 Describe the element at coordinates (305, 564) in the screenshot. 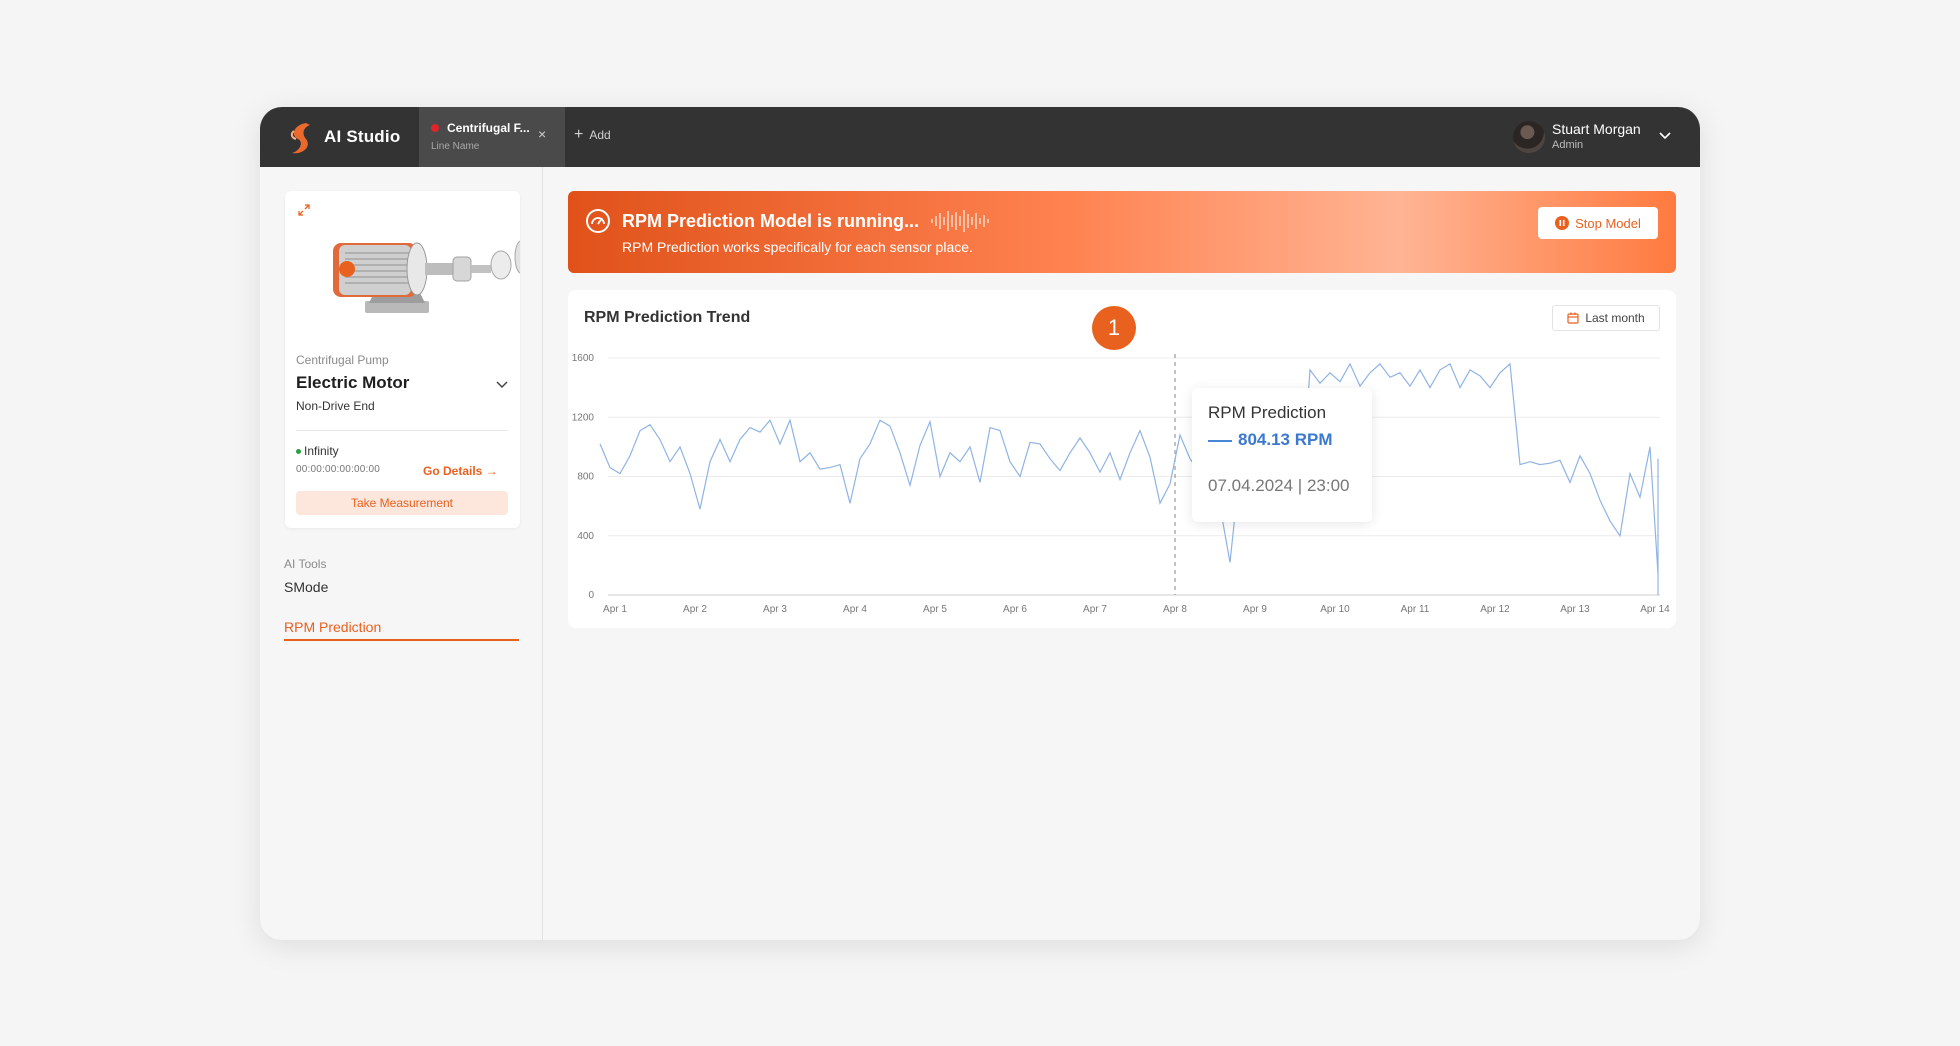

I see `ai-tools-heading: AI Tools` at that location.